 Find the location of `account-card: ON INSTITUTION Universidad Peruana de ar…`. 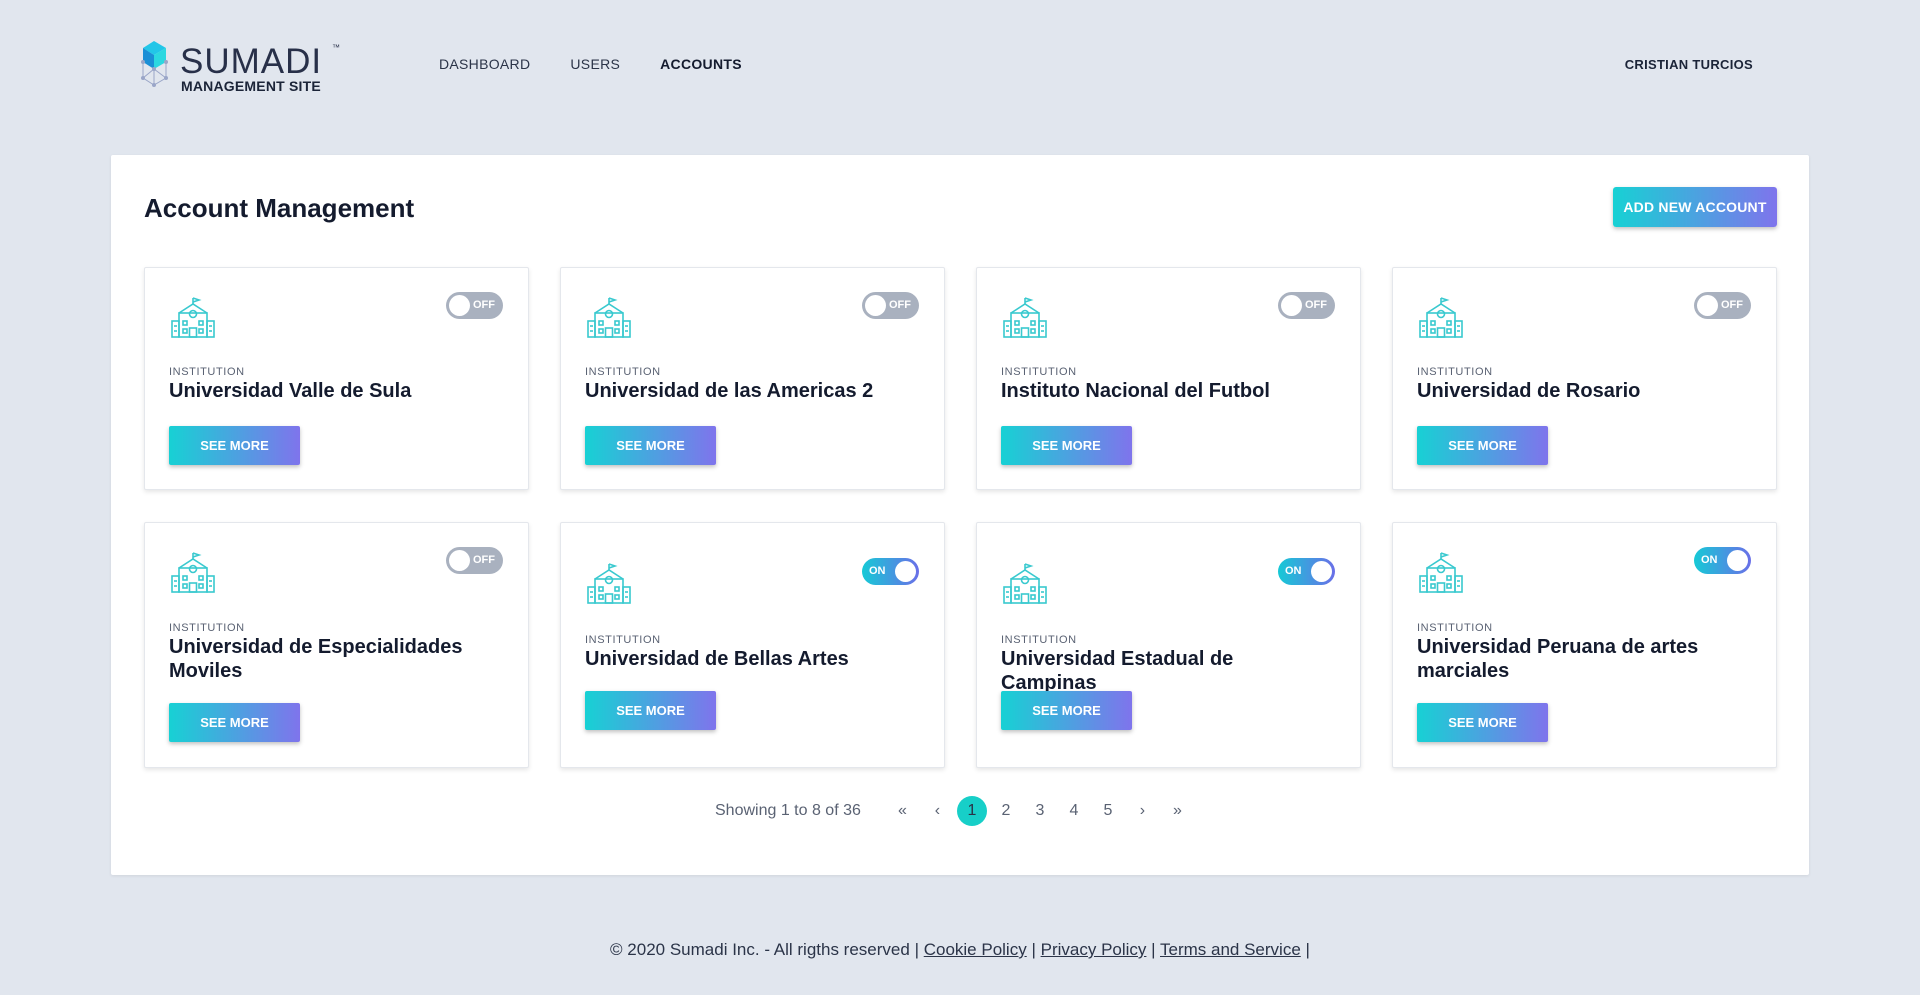

account-card: ON INSTITUTION Universidad Peruana de ar… is located at coordinates (1584, 645).